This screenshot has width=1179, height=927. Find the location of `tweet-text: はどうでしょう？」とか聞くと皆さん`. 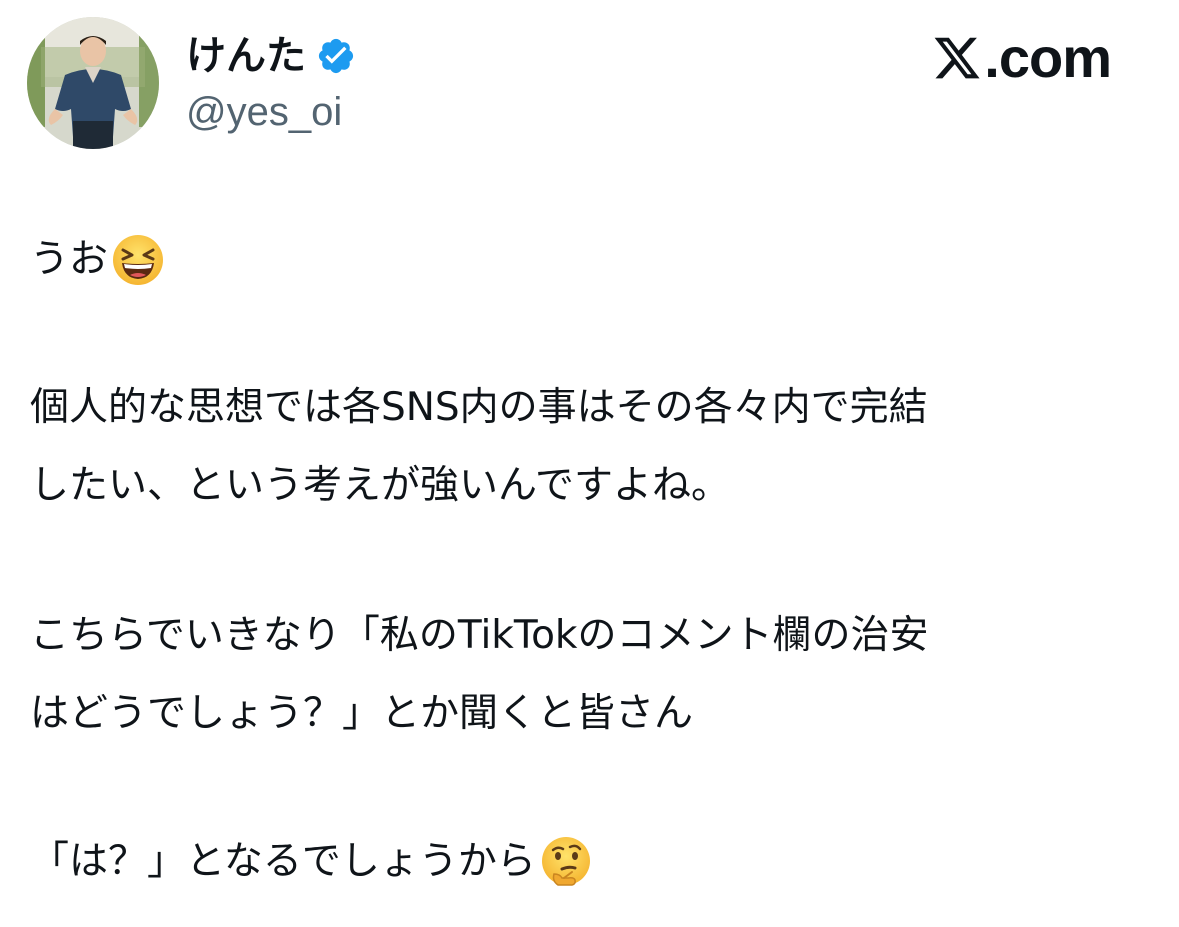

tweet-text: はどうでしょう？」とか聞くと皆さん is located at coordinates (362, 713).